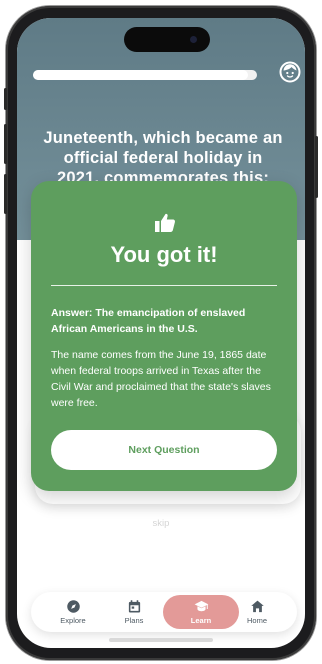 The width and height of the screenshot is (322, 664). I want to click on calendar-icon, so click(134, 606).